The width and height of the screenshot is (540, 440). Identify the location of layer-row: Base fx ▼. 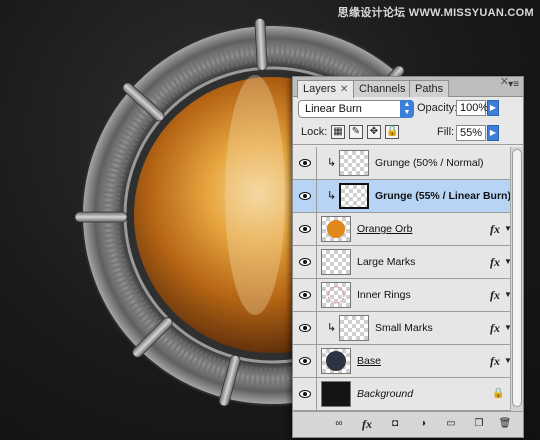
(402, 361).